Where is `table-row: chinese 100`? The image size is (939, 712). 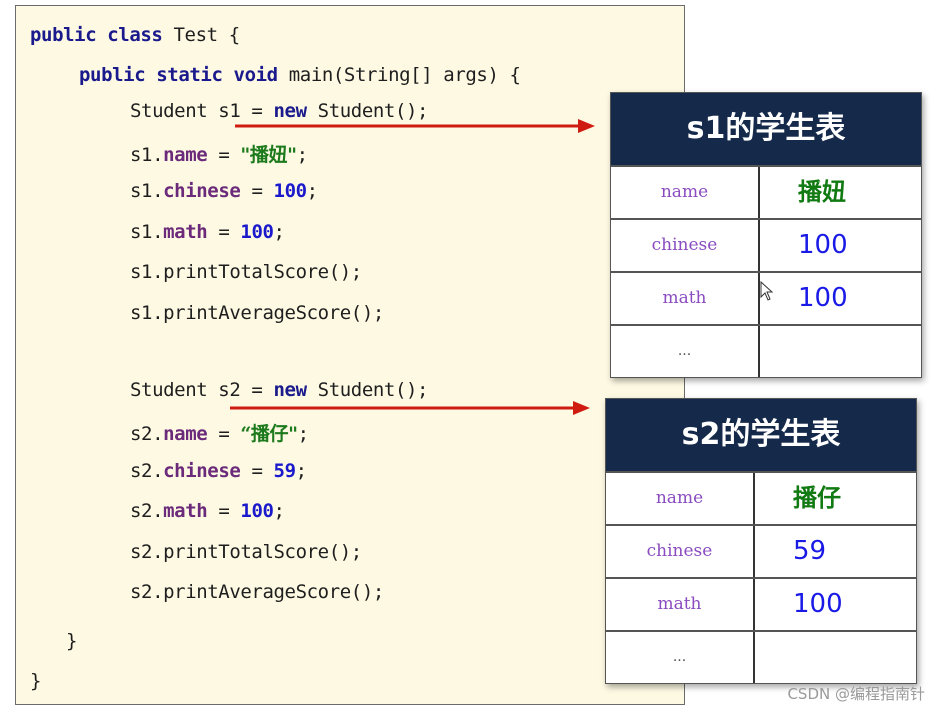
table-row: chinese 100 is located at coordinates (766, 244).